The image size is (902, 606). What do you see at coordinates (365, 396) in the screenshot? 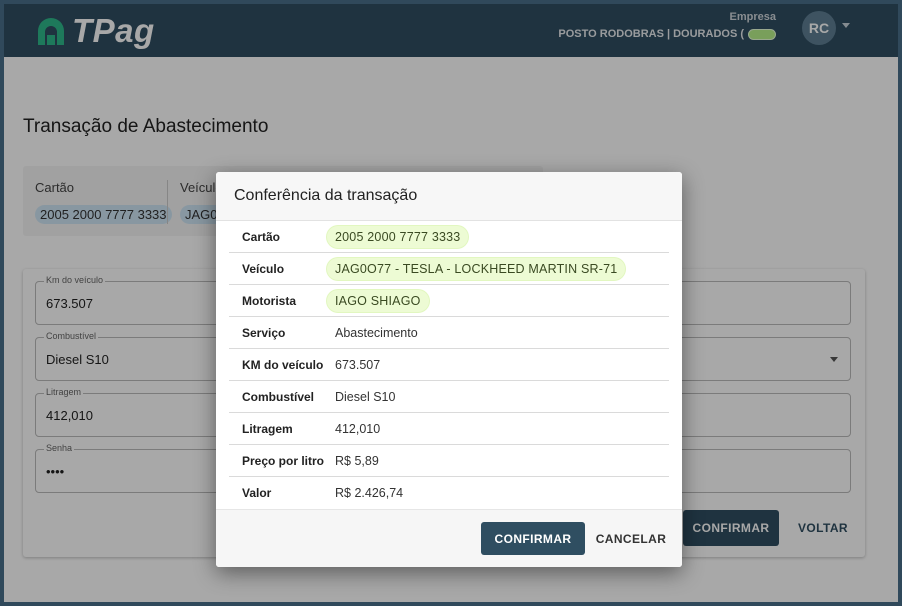
I see `detail-value: Diesel S10` at bounding box center [365, 396].